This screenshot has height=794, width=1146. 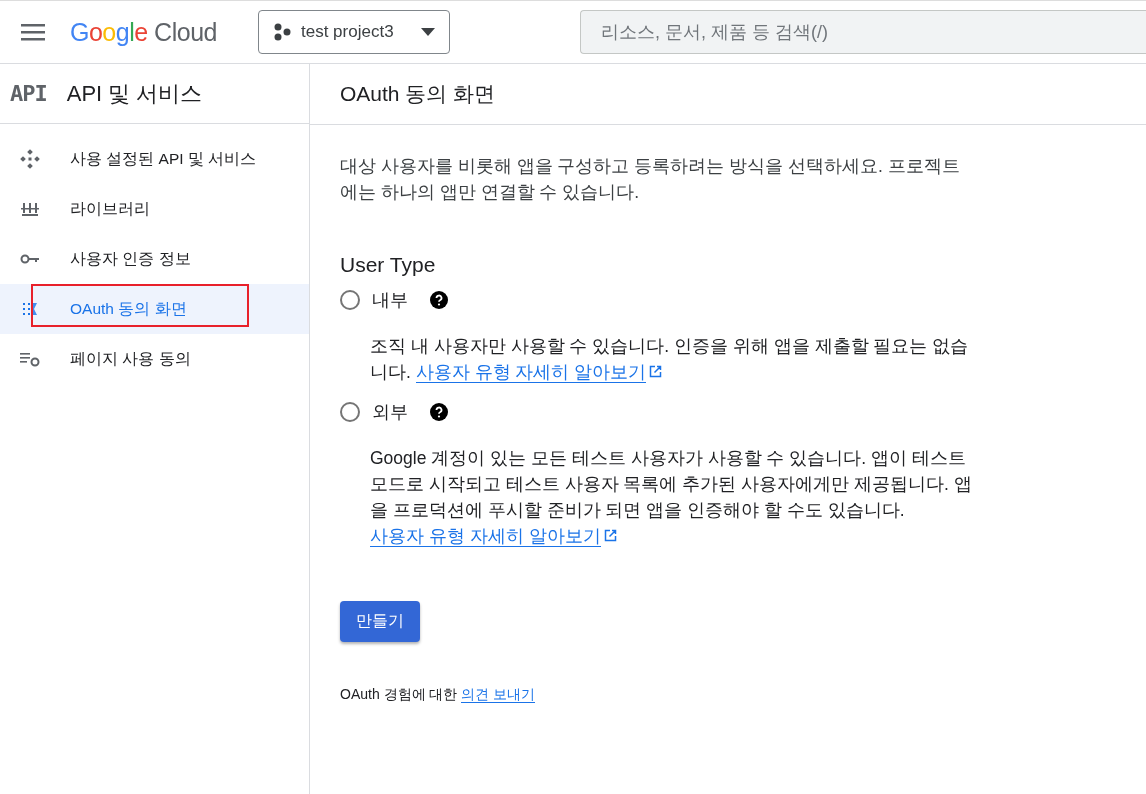 What do you see at coordinates (30, 259) in the screenshot?
I see `key-icon` at bounding box center [30, 259].